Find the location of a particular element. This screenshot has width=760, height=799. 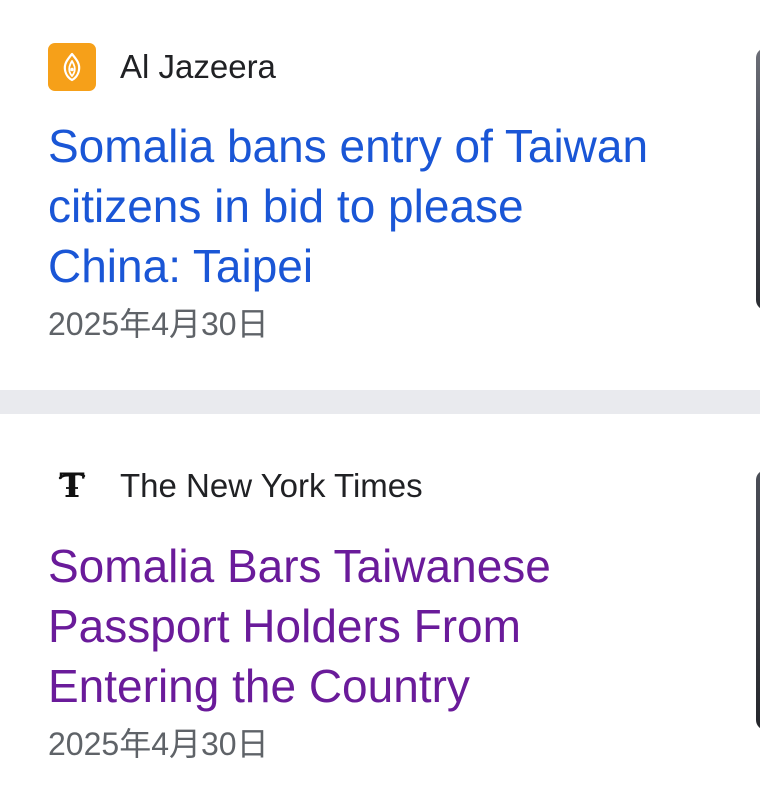

source-name: Al Jazeera is located at coordinates (198, 66).